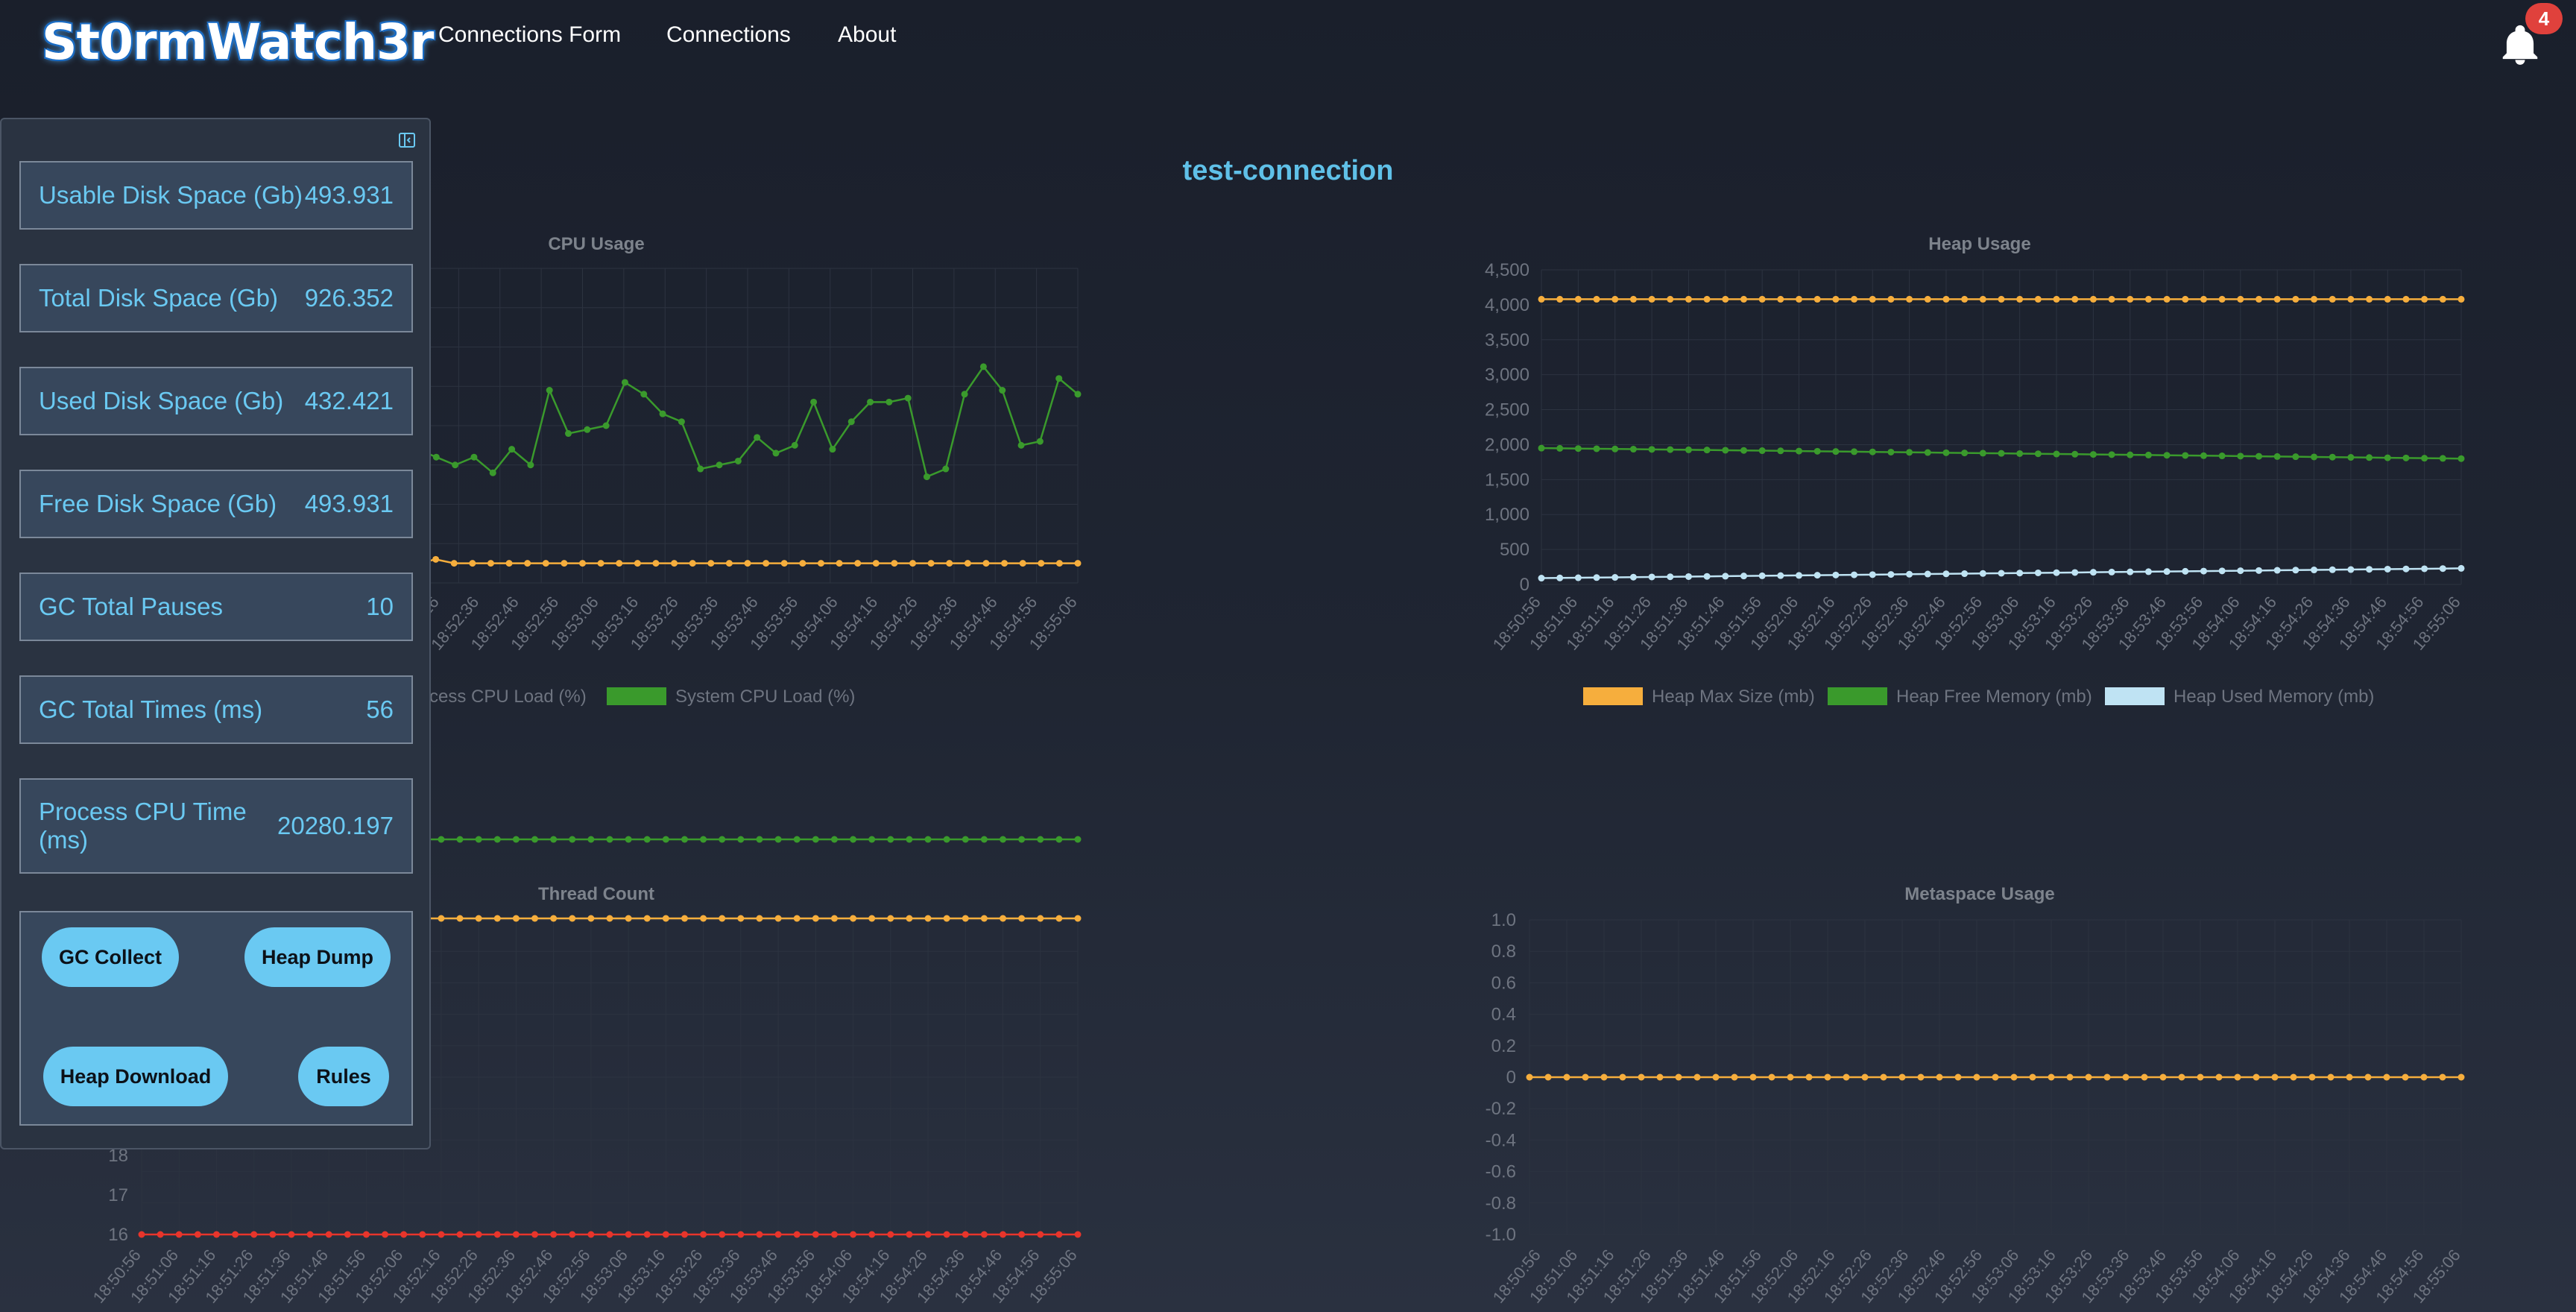 The height and width of the screenshot is (1312, 2576). I want to click on heap-dump-button: Heap Dump, so click(317, 957).